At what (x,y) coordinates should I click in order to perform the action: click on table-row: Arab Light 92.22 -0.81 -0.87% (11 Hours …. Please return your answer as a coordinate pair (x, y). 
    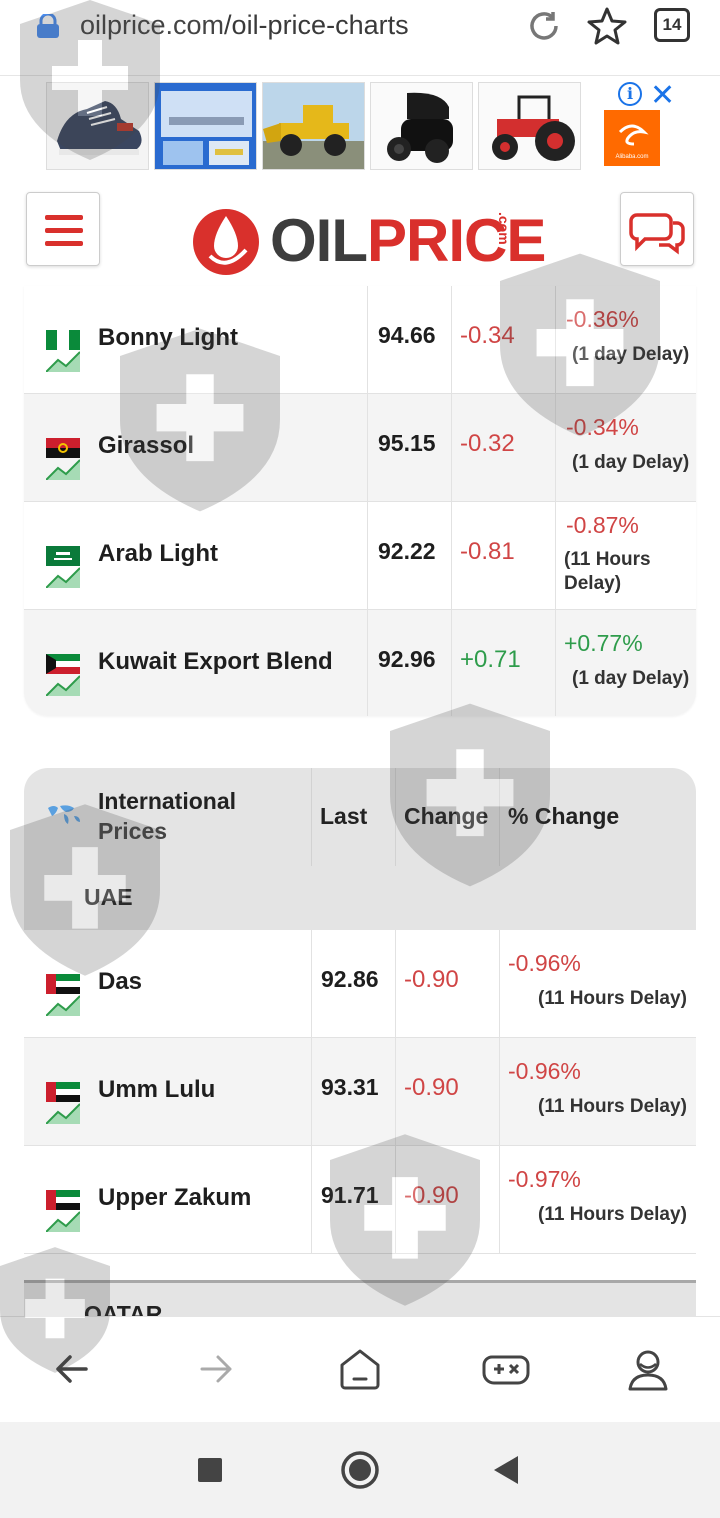
    Looking at the image, I should click on (360, 556).